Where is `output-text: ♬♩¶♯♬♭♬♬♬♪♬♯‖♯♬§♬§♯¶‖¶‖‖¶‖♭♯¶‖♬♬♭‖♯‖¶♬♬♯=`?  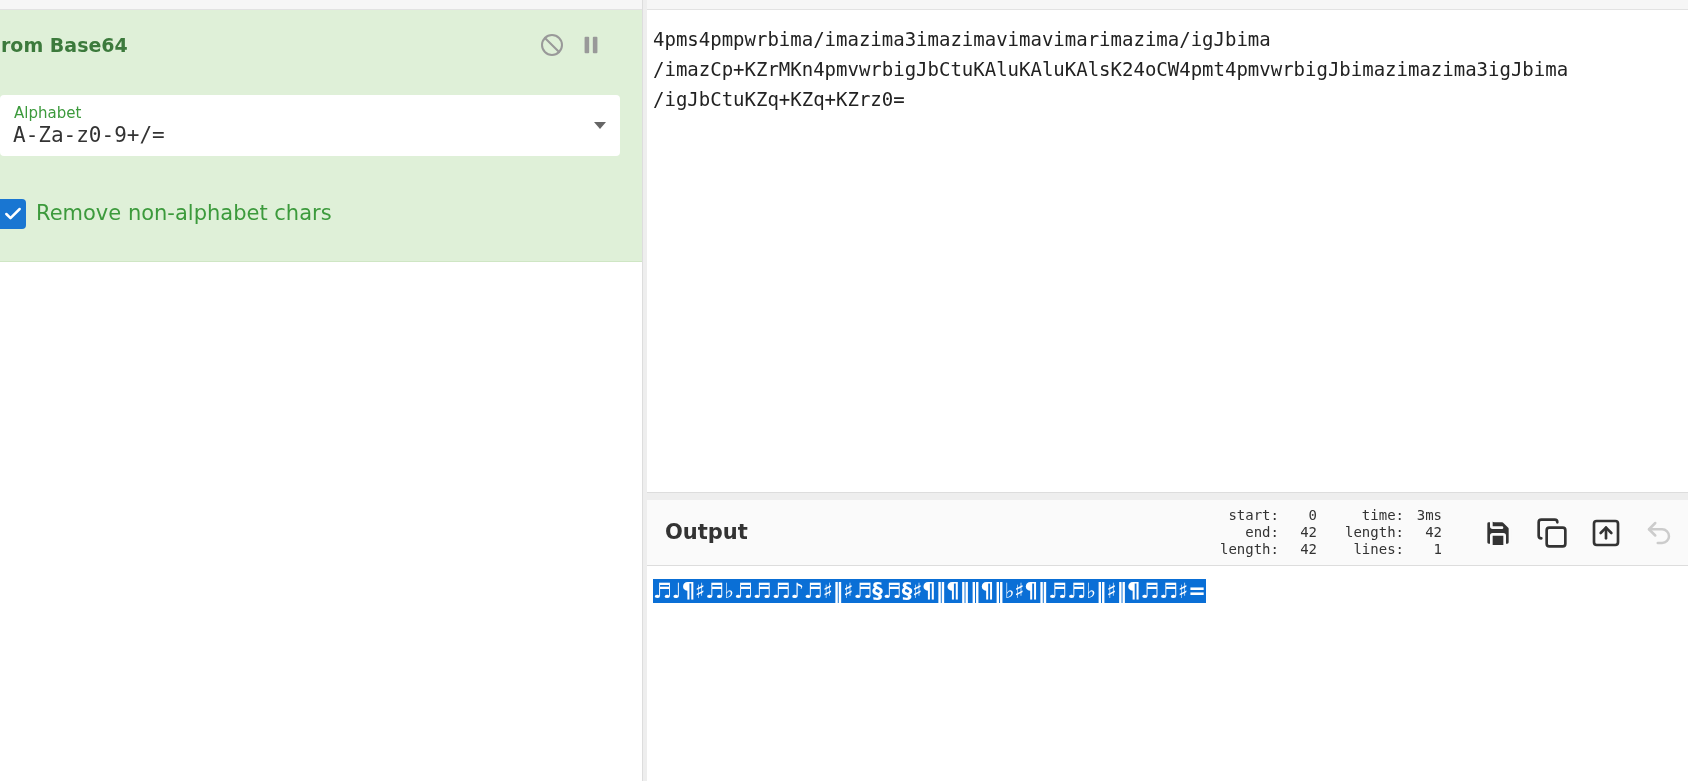
output-text: ♬♩¶♯♬♭♬♬♬♪♬♯‖♯♬§♬§♯¶‖¶‖‖¶‖♭♯¶‖♬♬♭‖♯‖¶♬♬♯= is located at coordinates (929, 591).